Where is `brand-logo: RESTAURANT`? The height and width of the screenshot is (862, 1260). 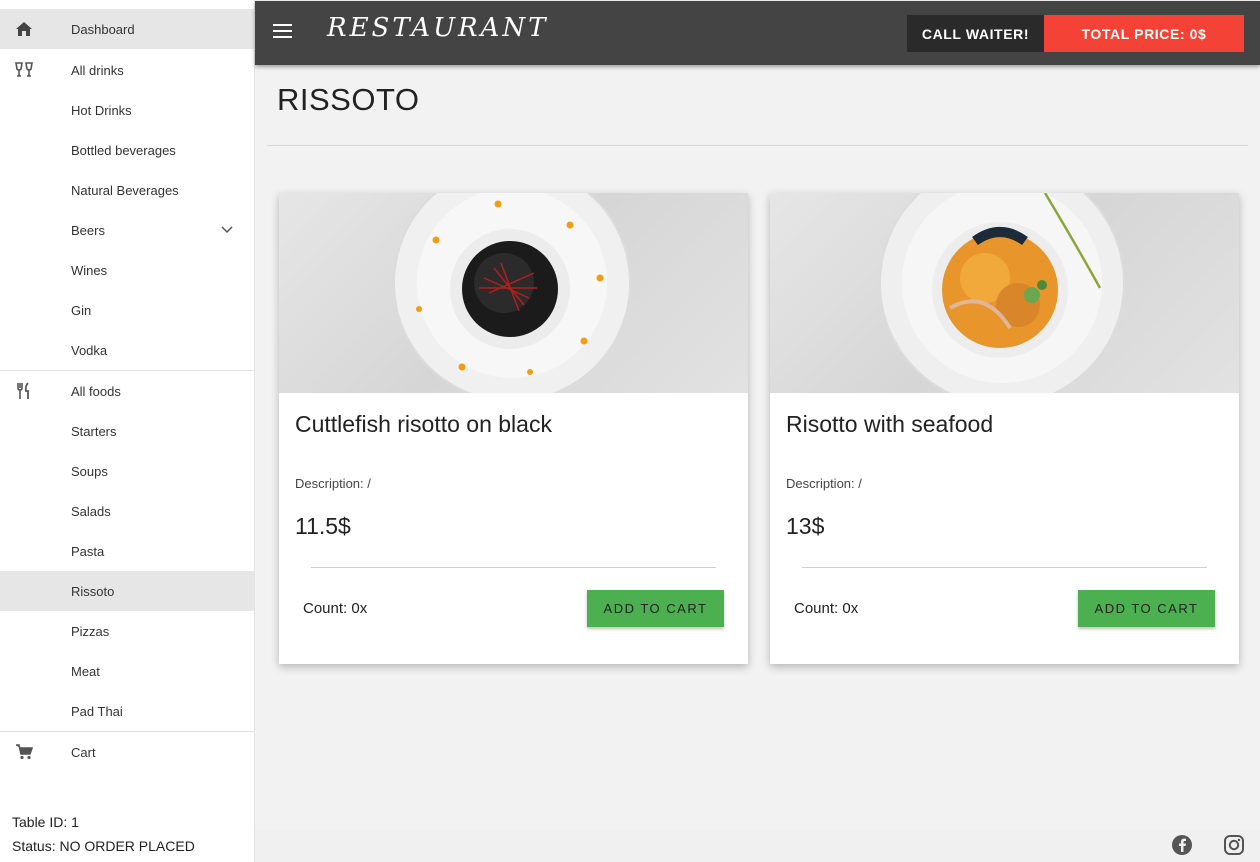
brand-logo: RESTAURANT is located at coordinates (438, 28).